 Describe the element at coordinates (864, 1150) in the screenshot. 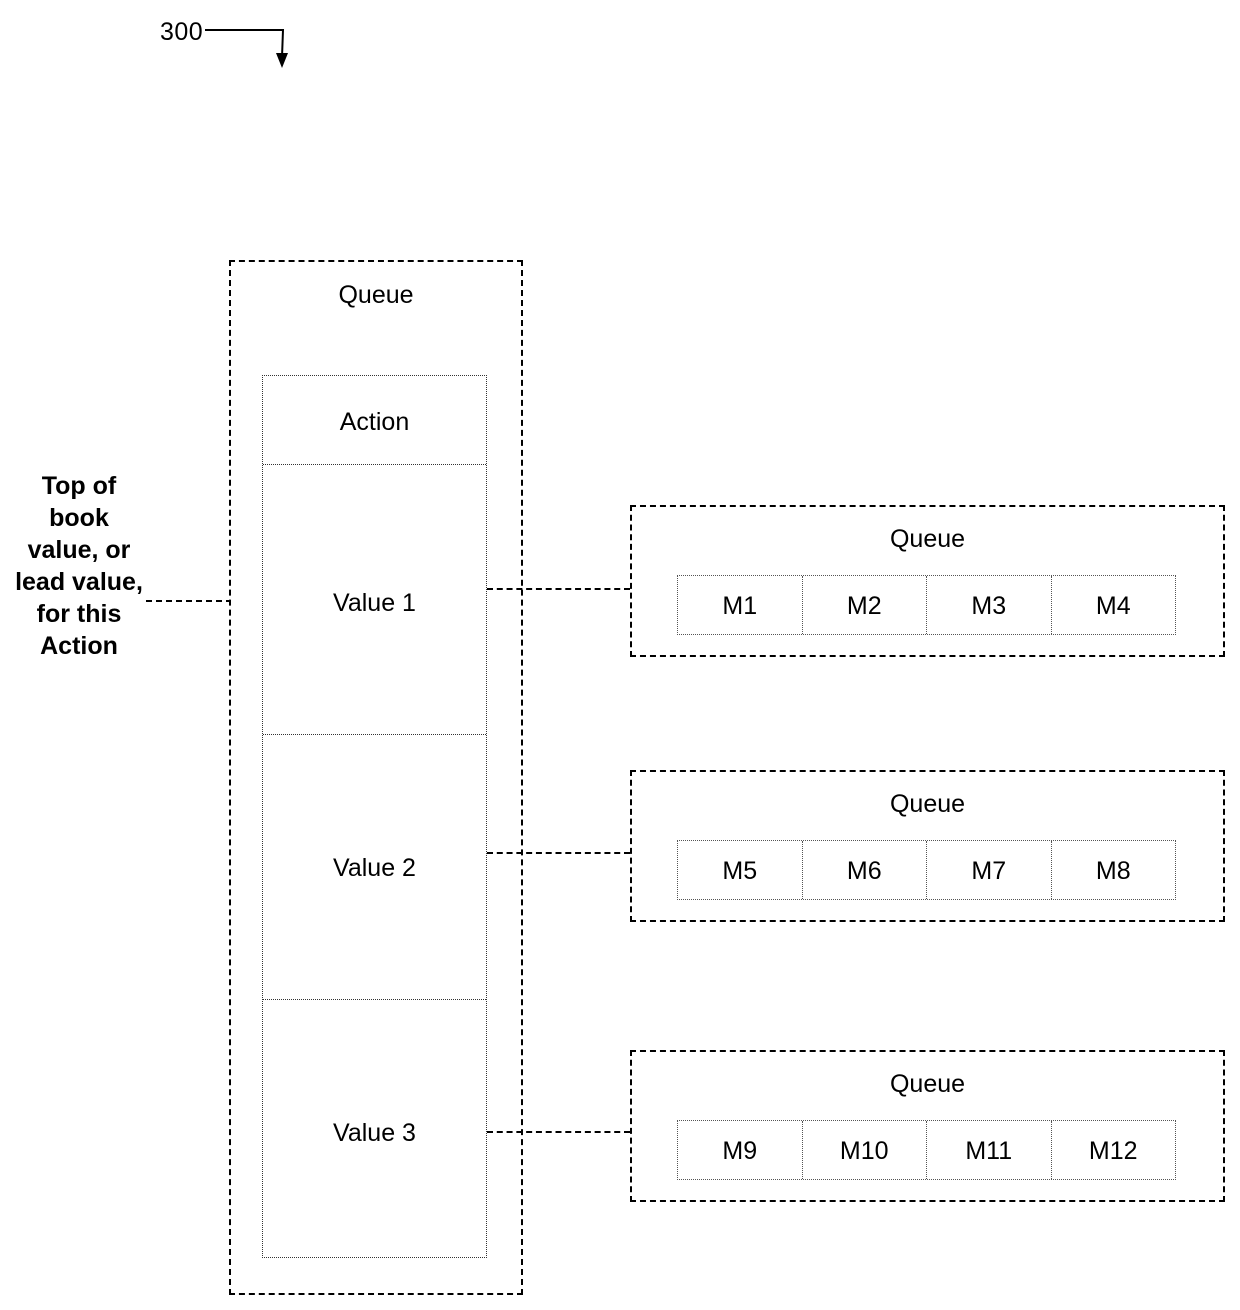

I see `message-cell: M10` at that location.